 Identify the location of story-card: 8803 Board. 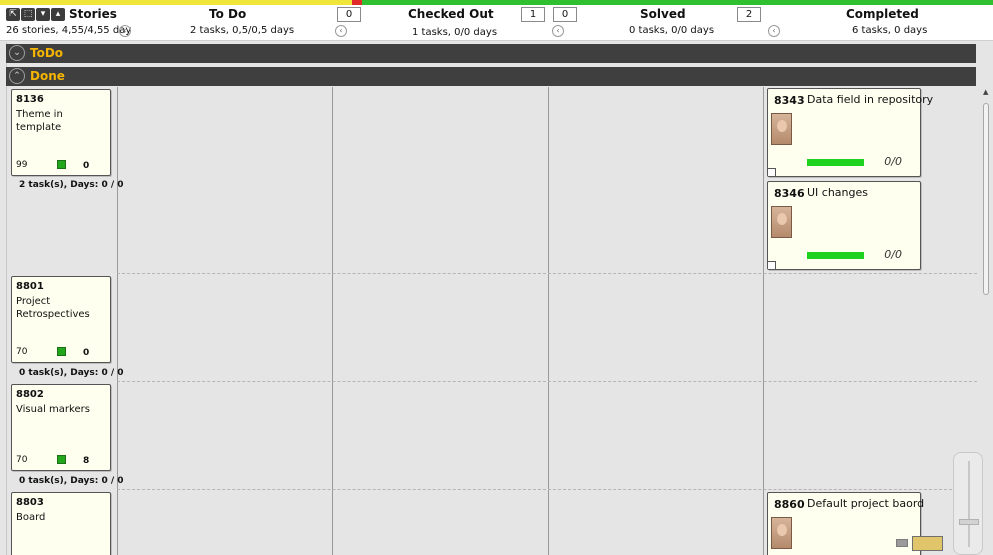
(61, 523).